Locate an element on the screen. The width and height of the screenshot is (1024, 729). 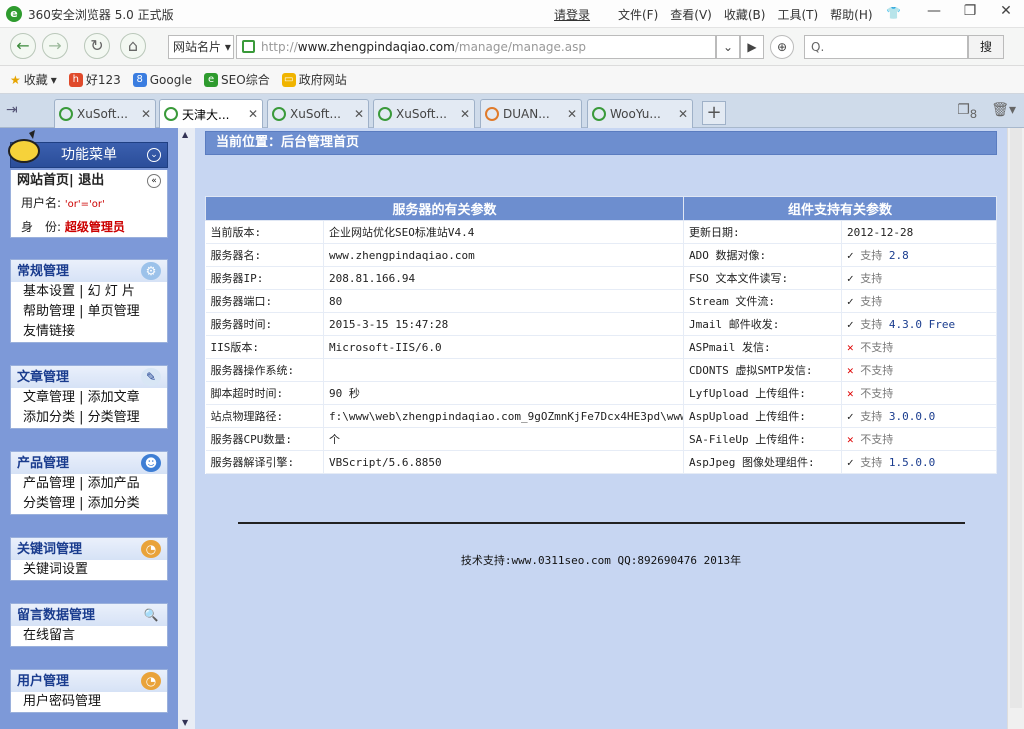
minimize-icon: — is located at coordinates (934, 12).